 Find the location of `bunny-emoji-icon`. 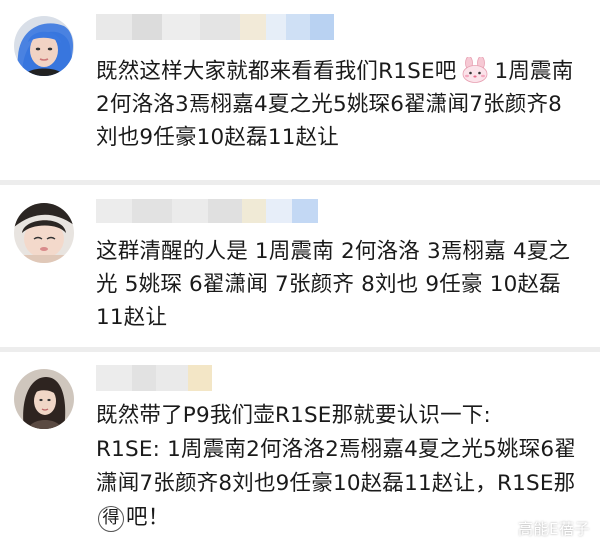

bunny-emoji-icon is located at coordinates (475, 69).